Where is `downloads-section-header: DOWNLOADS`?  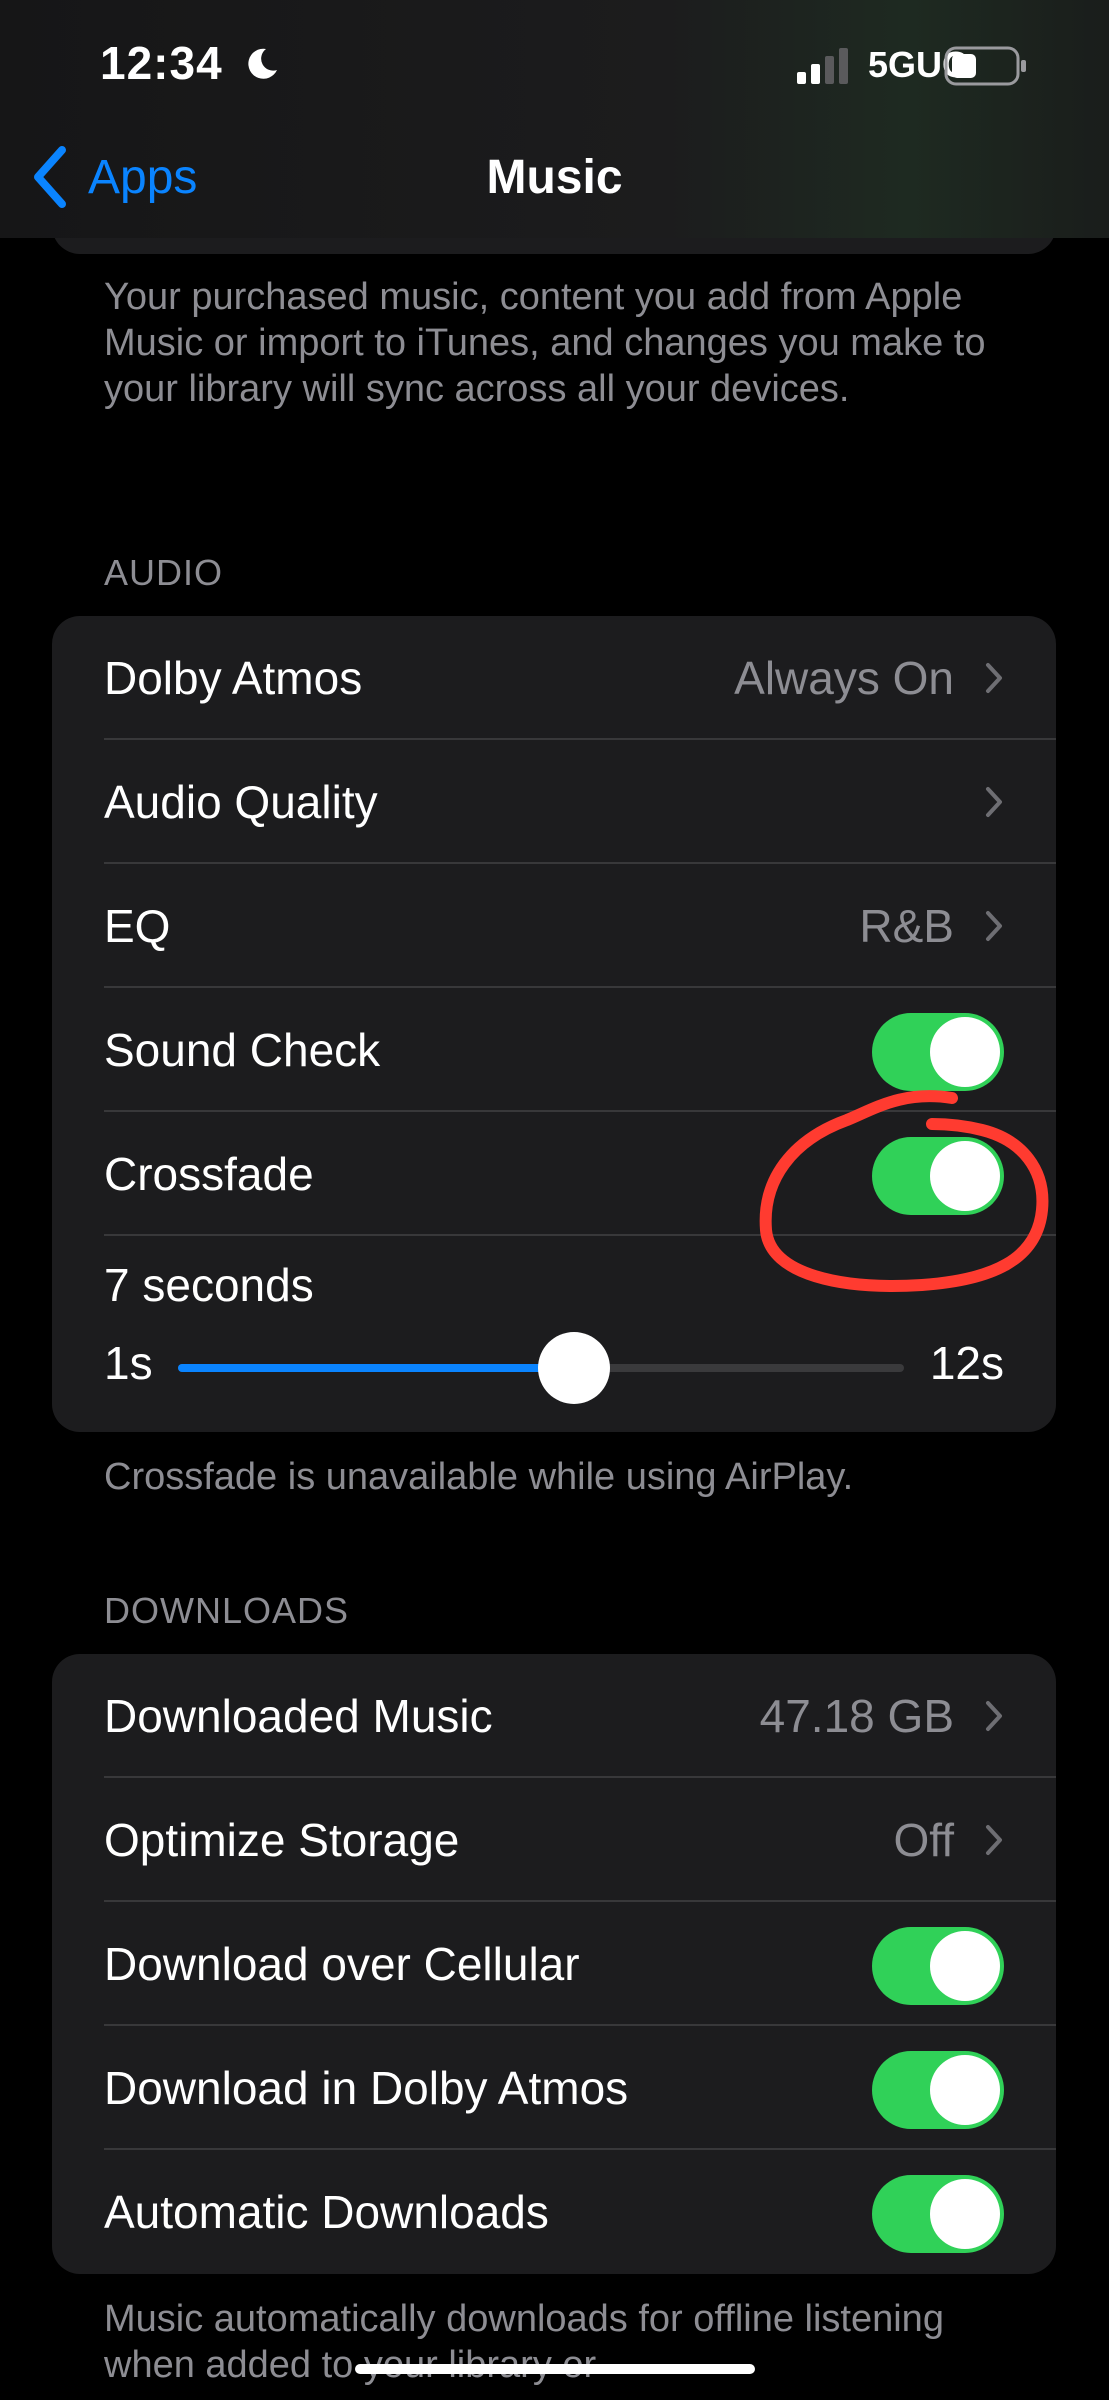
downloads-section-header: DOWNLOADS is located at coordinates (227, 1610).